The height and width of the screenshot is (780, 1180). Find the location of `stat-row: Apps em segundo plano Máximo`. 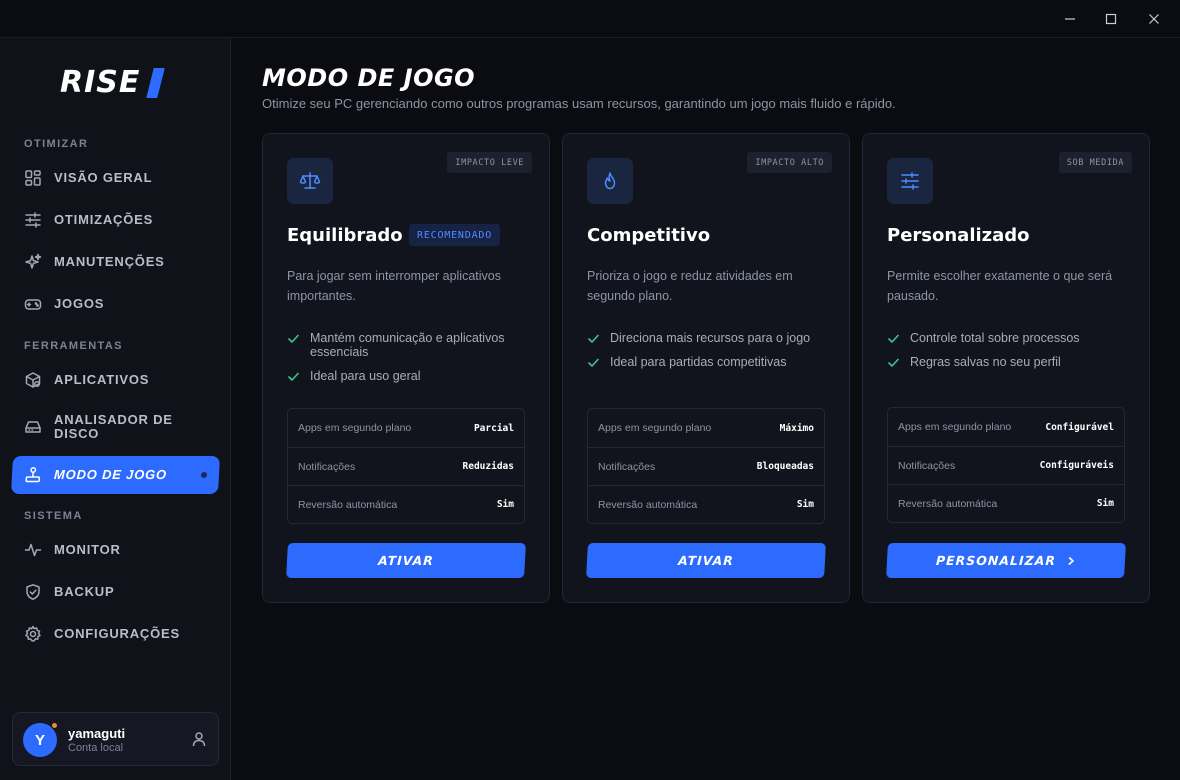

stat-row: Apps em segundo plano Máximo is located at coordinates (706, 428).